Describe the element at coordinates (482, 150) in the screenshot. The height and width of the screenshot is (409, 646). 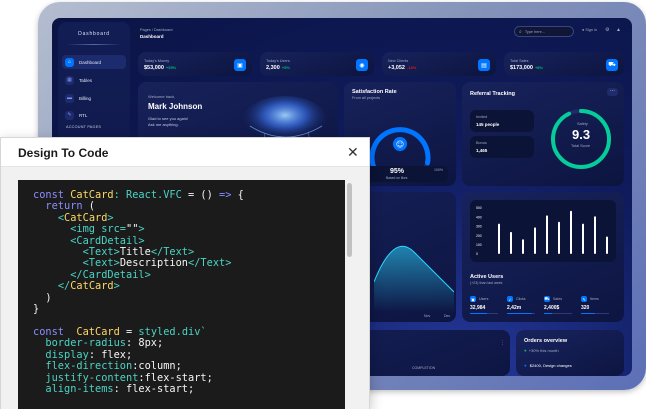
I see `referral-bonus-value: 1,465` at that location.